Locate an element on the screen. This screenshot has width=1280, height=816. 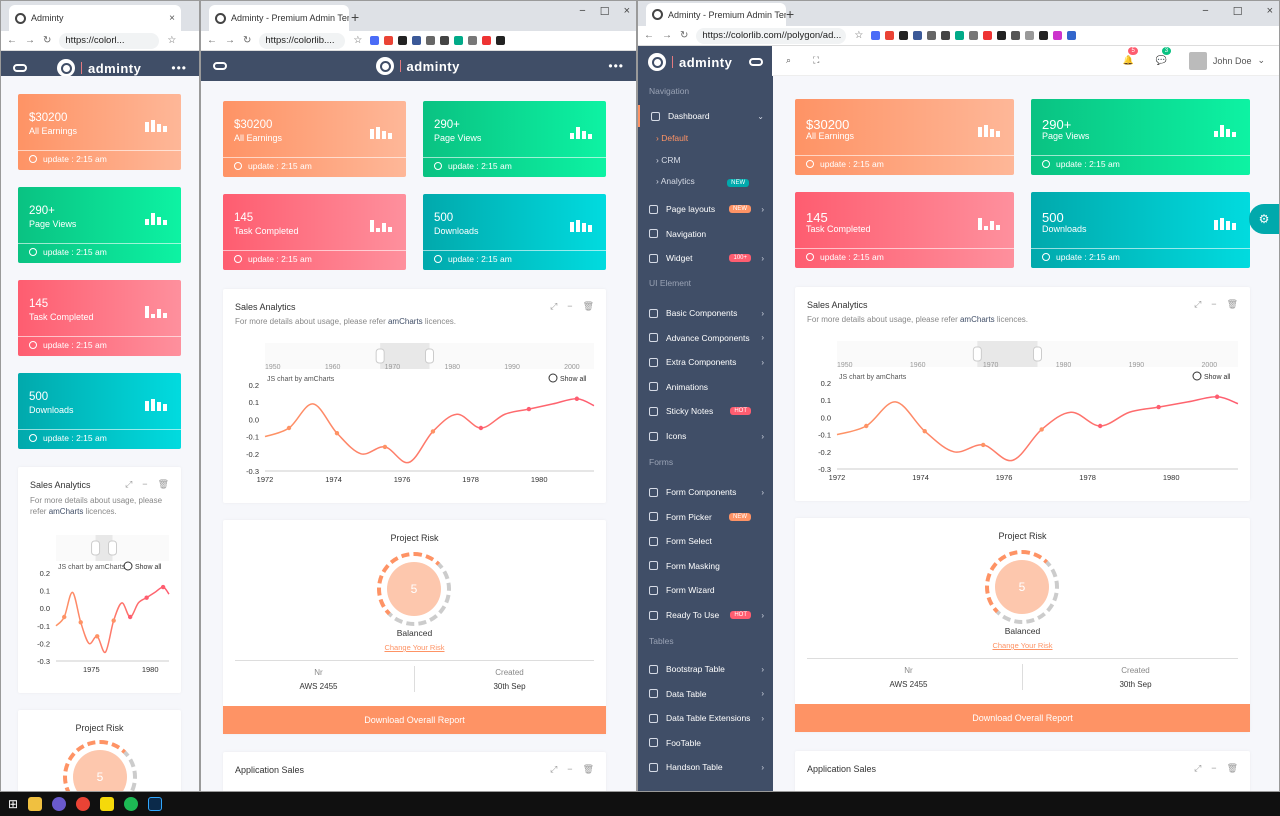
sidebar-item-ready-to-use: Ready To Use HOT › is located at coordinates (705, 615).